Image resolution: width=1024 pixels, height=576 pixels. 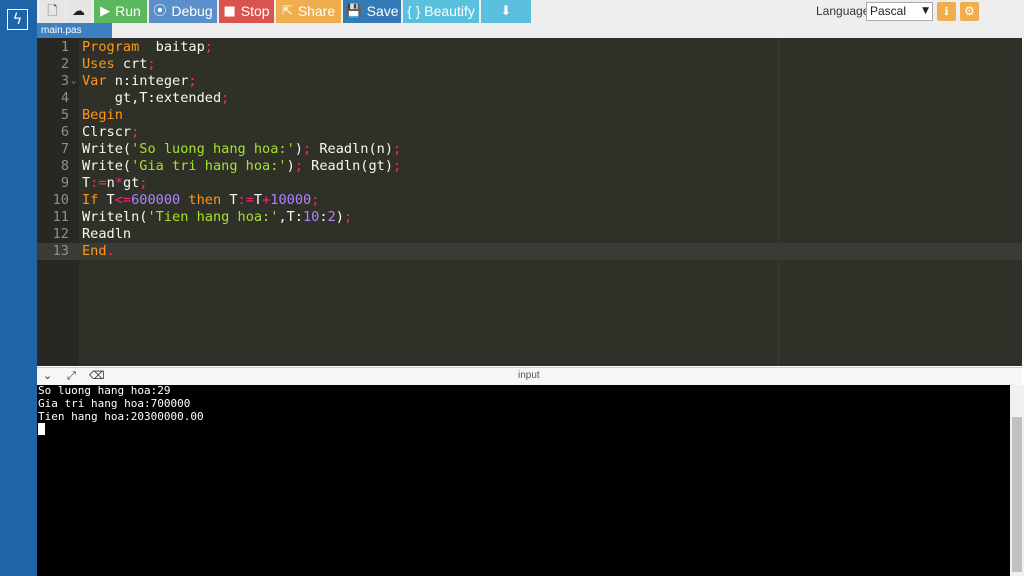 What do you see at coordinates (229, 11) in the screenshot?
I see `stop-icon: ■` at bounding box center [229, 11].